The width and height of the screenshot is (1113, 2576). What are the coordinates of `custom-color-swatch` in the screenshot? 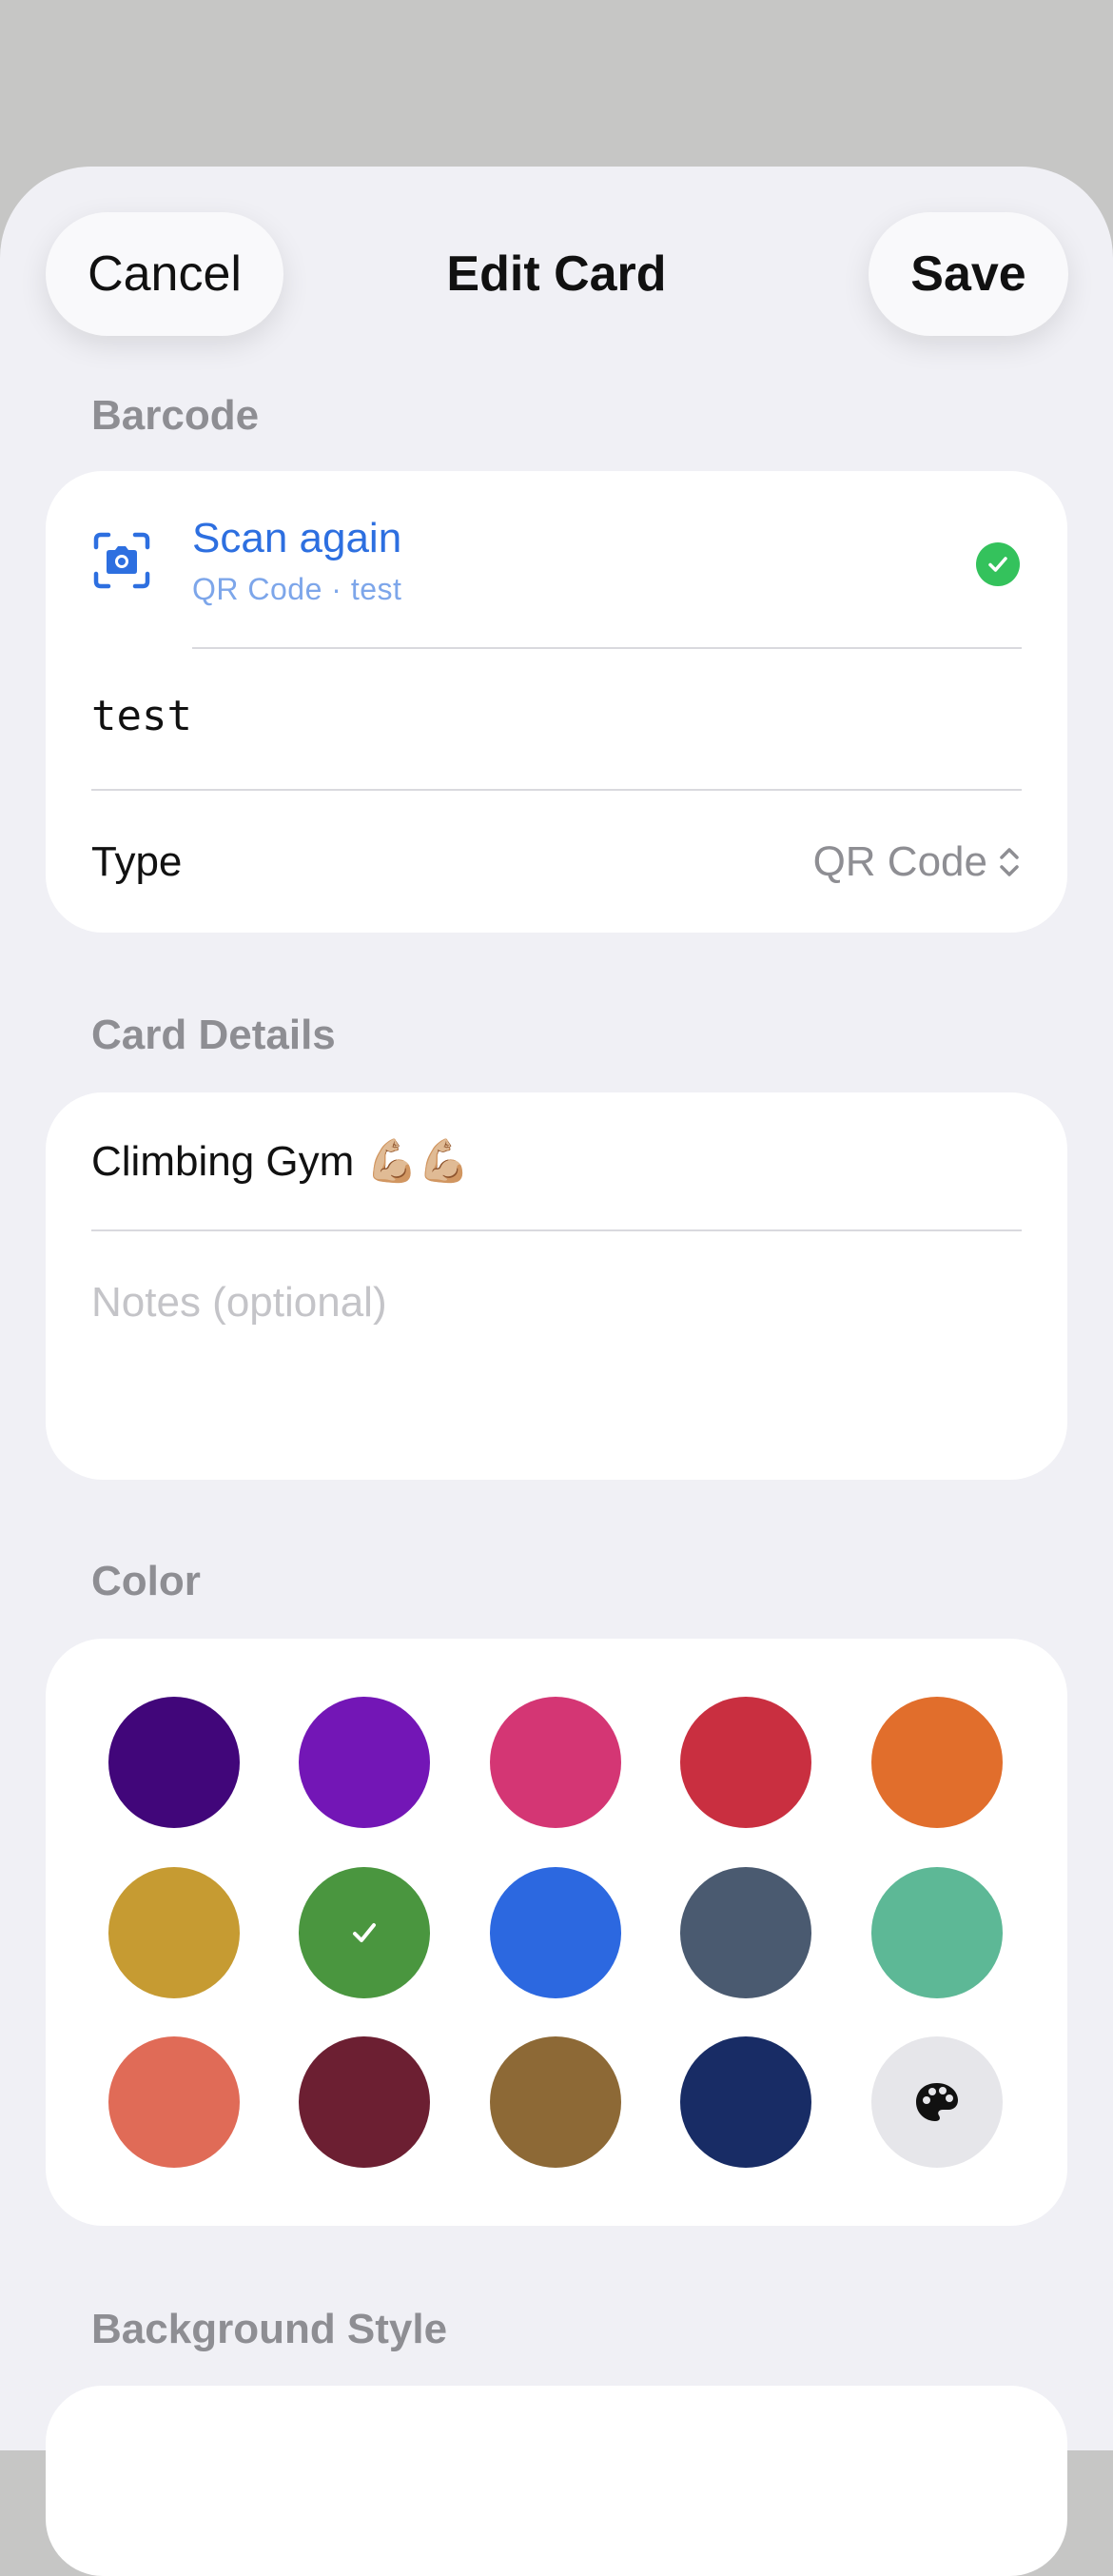 It's located at (937, 2102).